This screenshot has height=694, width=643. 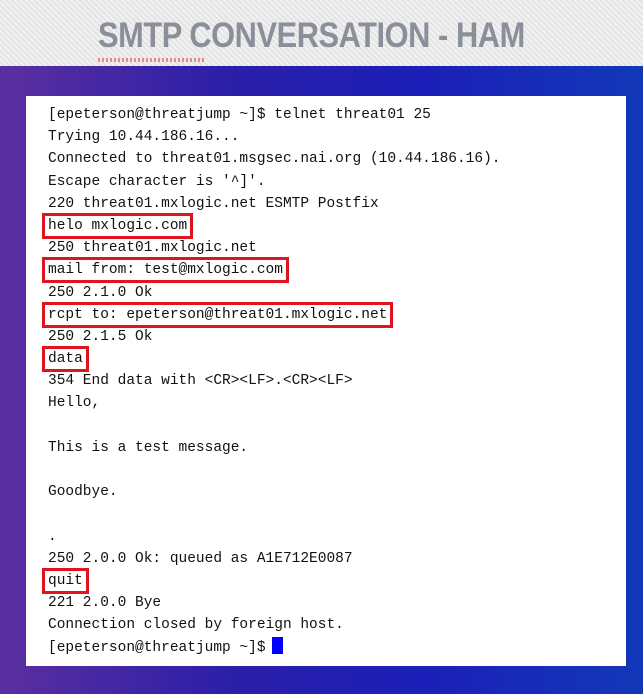 What do you see at coordinates (213, 203) in the screenshot?
I see `terminal-line-text: 220 threat01.mxlogic.net ESMTP Postfix` at bounding box center [213, 203].